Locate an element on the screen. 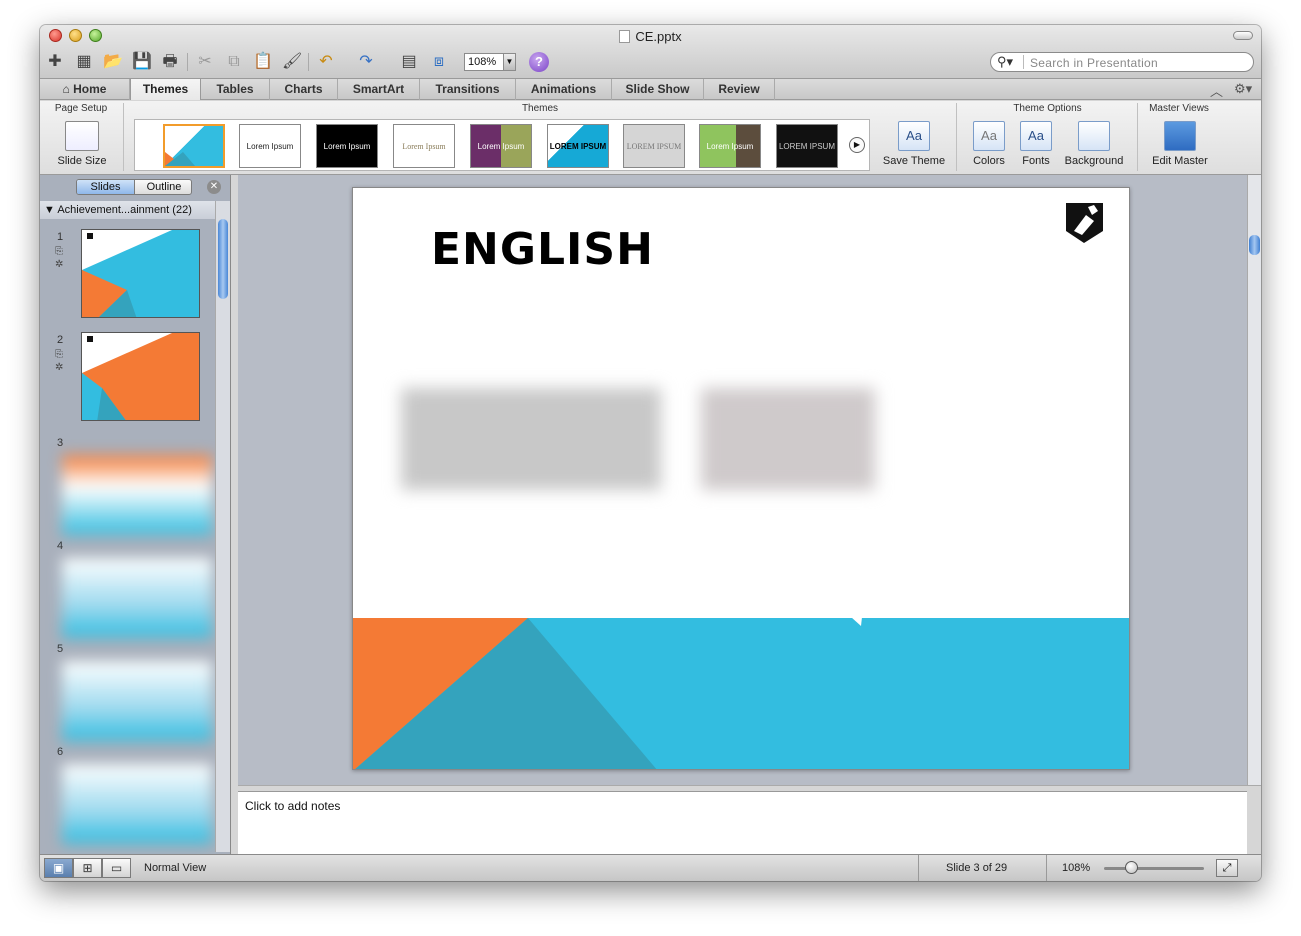 The image size is (1301, 936). normal-view-button: ▣ is located at coordinates (58, 868).